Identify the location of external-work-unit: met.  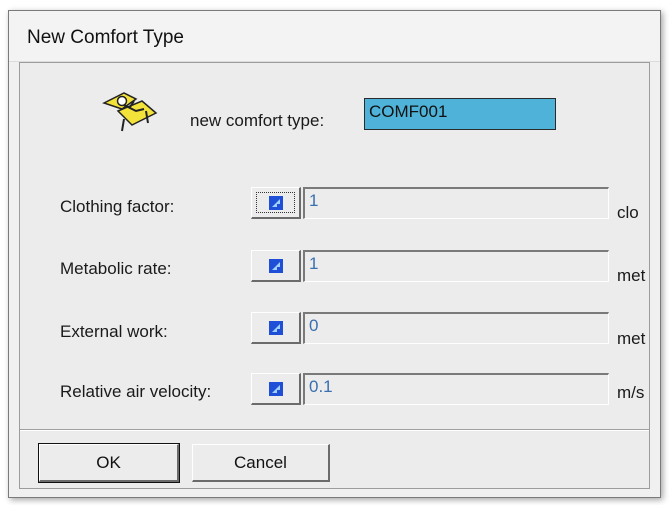
(631, 338).